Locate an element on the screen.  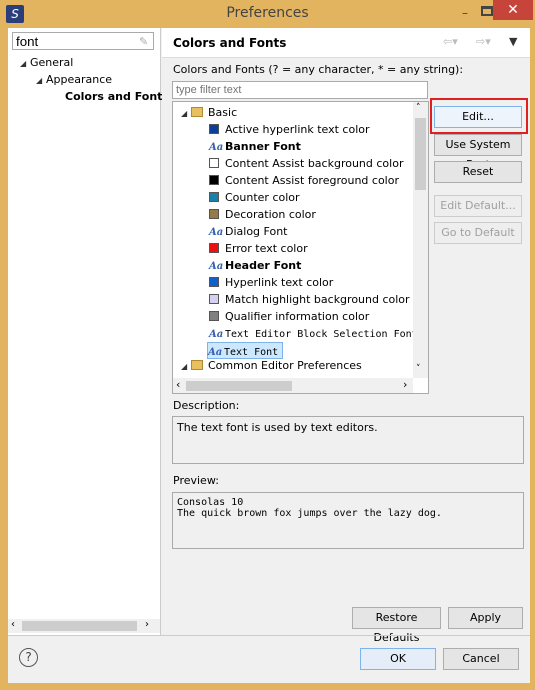
go-to-default-button: Go to Default is located at coordinates (478, 233).